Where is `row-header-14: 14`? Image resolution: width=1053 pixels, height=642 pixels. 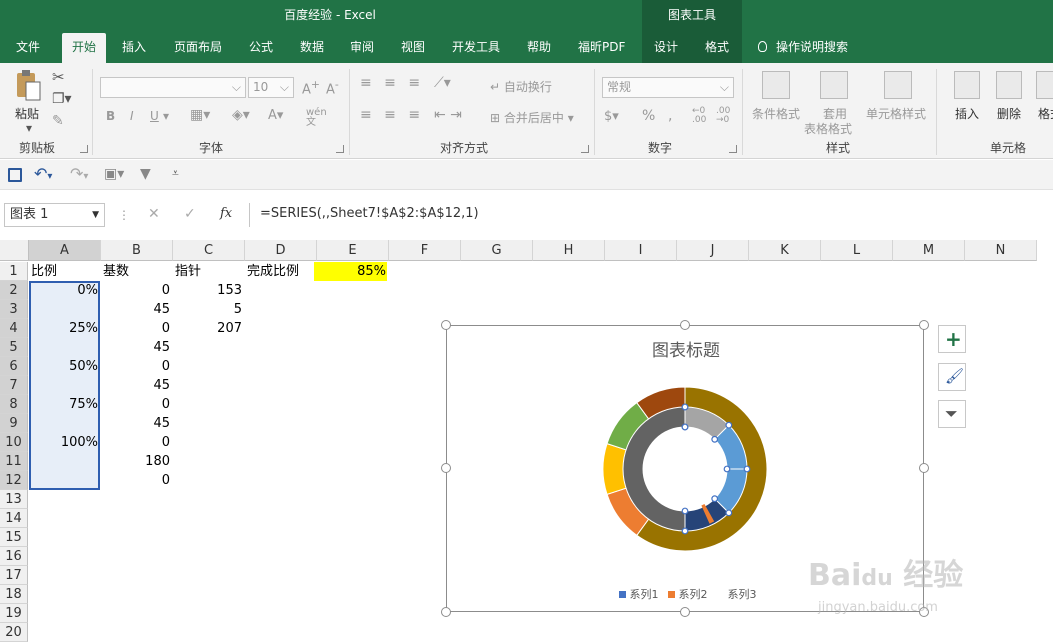 row-header-14: 14 is located at coordinates (14, 518).